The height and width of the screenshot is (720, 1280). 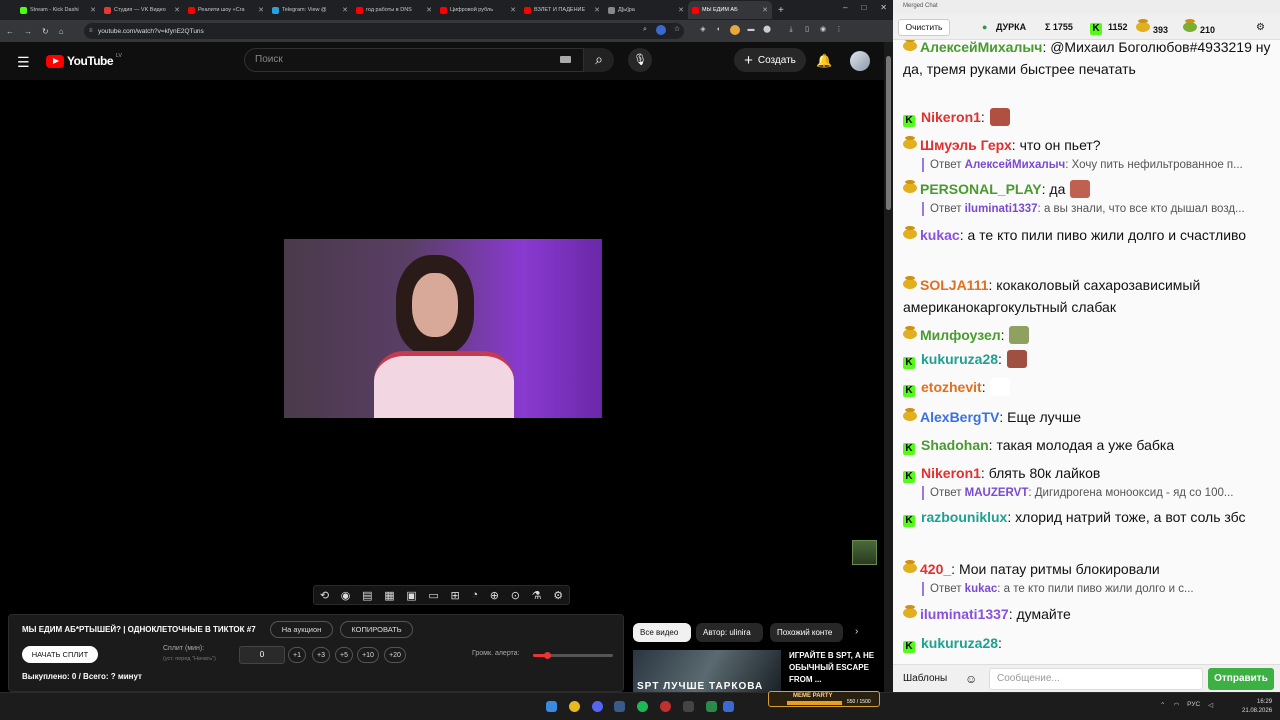 I want to click on avatar, so click(x=860, y=61).